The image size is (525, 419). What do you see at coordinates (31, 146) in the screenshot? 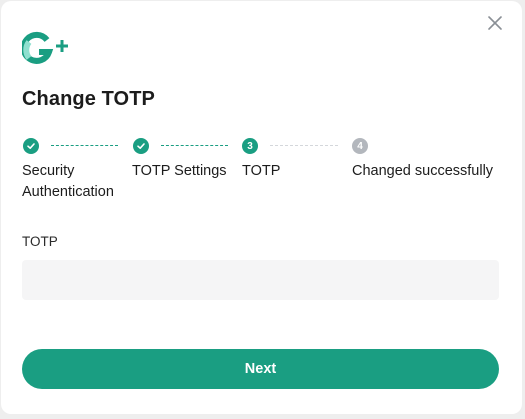
I see `step-1-check-icon` at bounding box center [31, 146].